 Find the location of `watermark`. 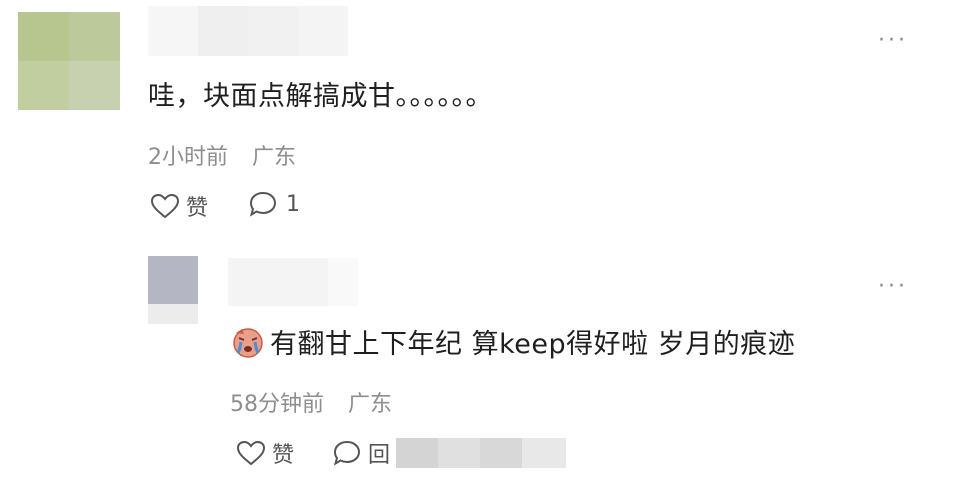

watermark is located at coordinates (481, 453).